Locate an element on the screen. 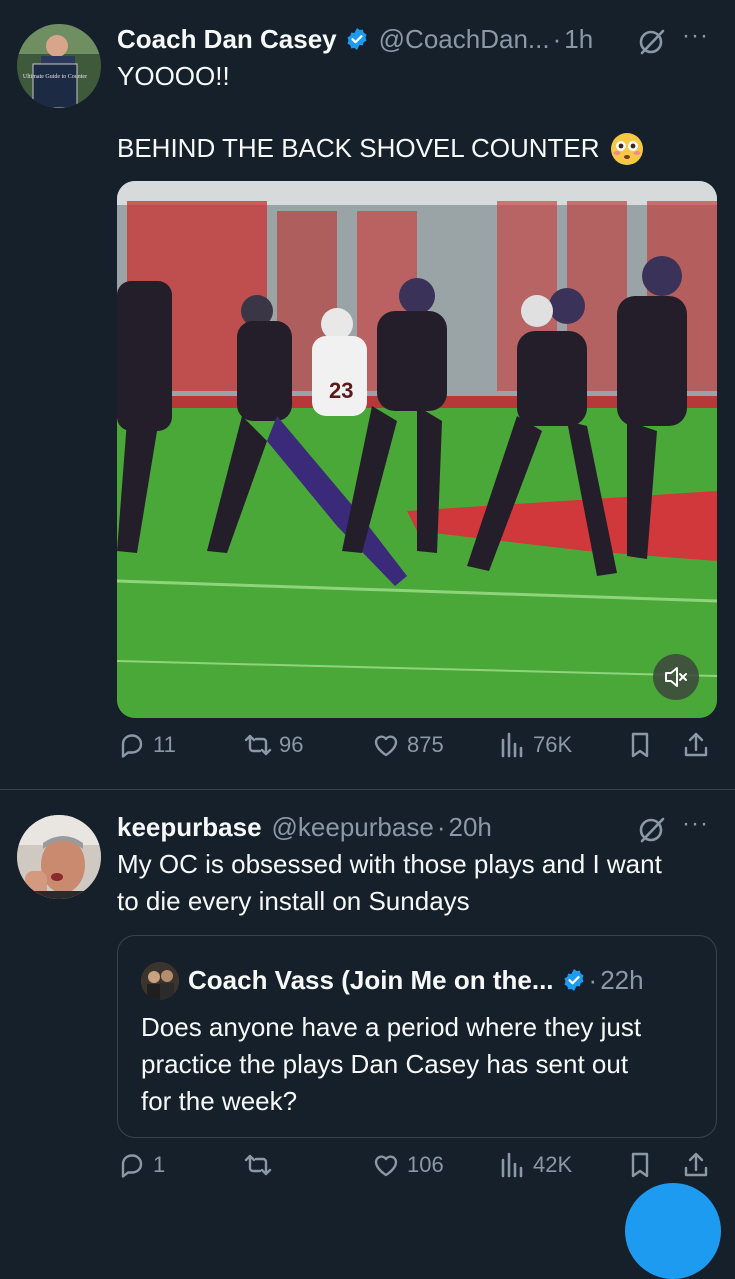 This screenshot has height=1279, width=735. tweet-text-line1: YOOOO!! is located at coordinates (173, 76).